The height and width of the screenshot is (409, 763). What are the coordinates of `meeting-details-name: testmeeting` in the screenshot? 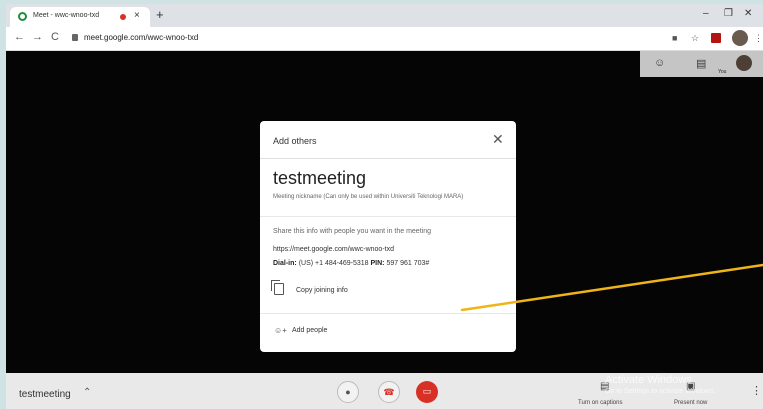 It's located at (45, 394).